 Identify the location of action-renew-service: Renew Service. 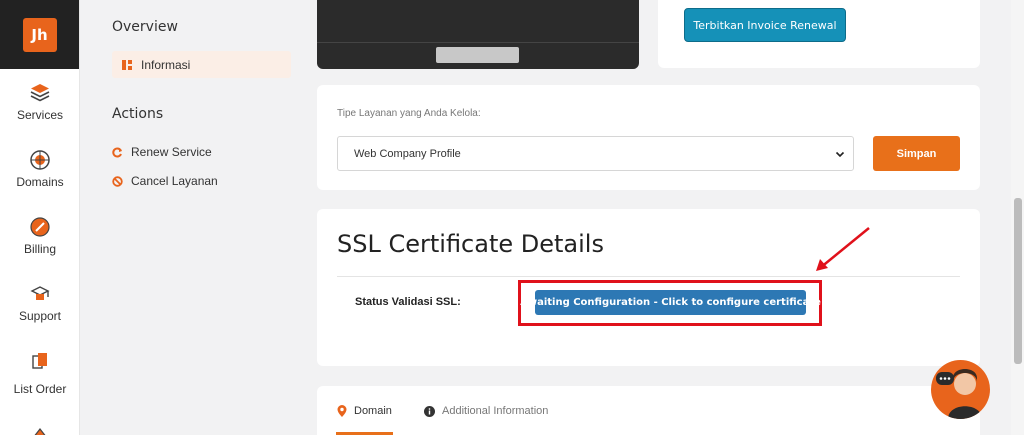
(162, 152).